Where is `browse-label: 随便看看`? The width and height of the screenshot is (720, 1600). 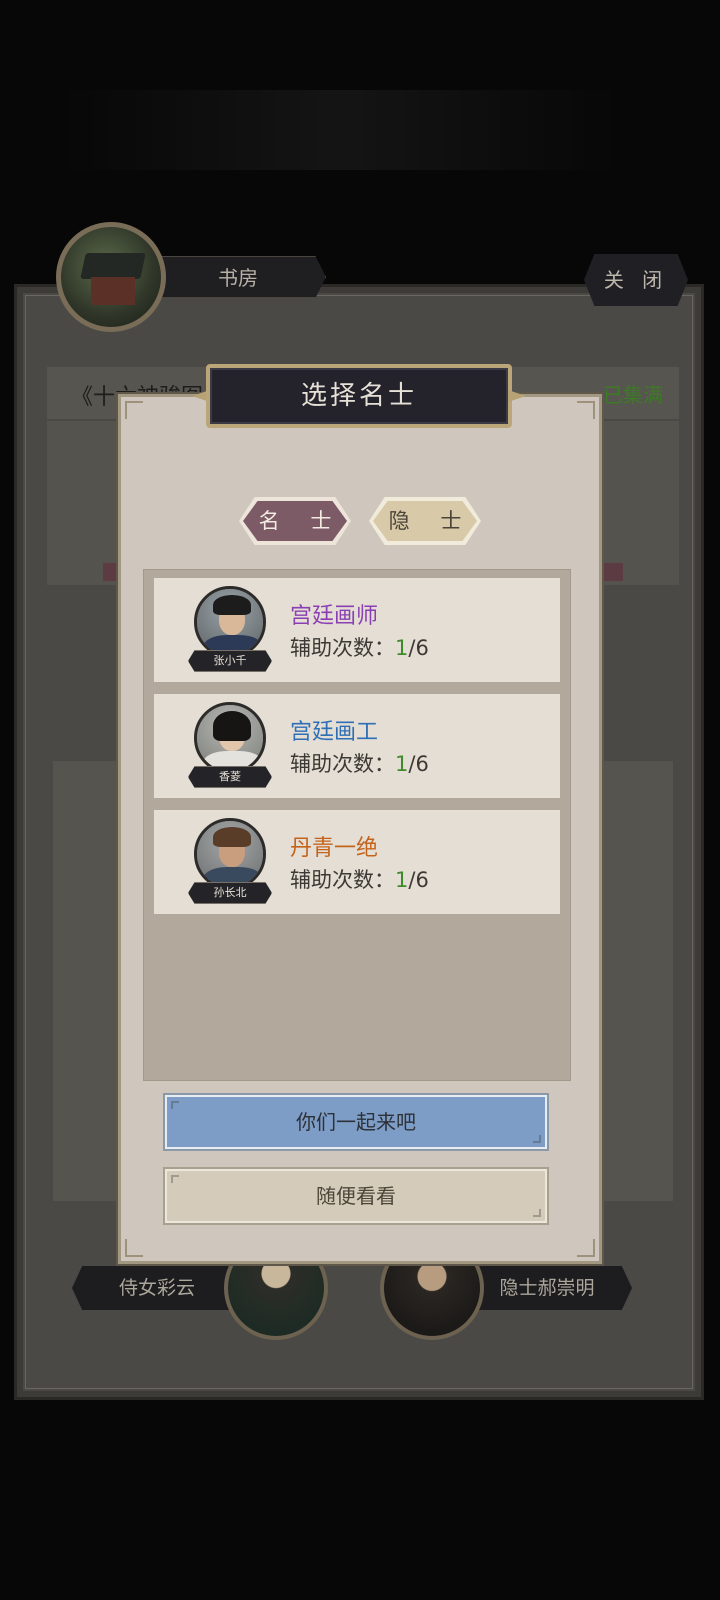
browse-label: 随便看看 is located at coordinates (356, 1196).